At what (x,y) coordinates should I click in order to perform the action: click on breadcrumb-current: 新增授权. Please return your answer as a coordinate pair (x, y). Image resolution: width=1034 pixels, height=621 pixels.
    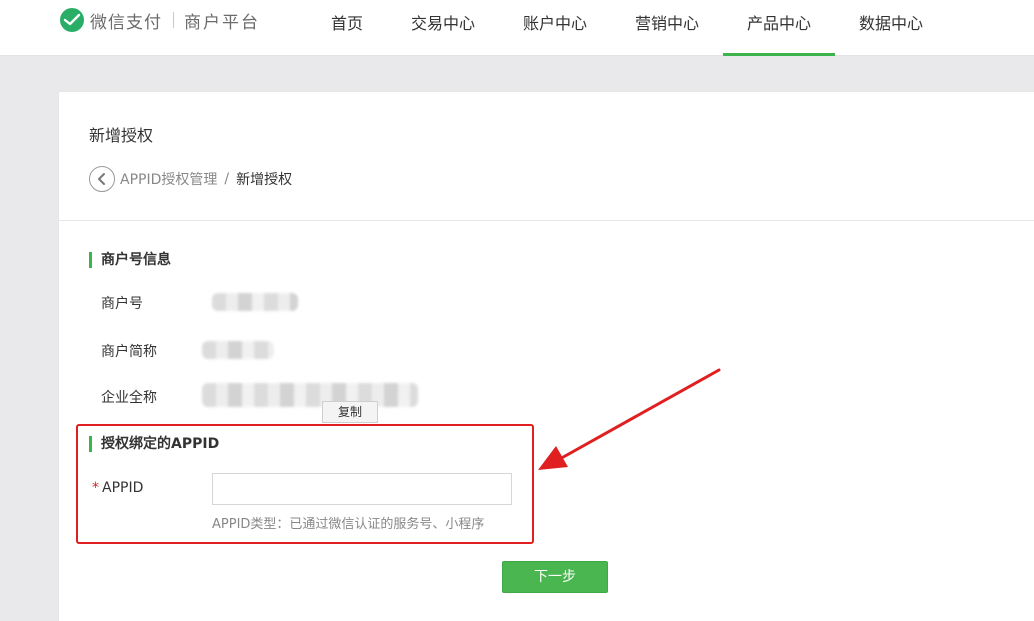
    Looking at the image, I should click on (264, 180).